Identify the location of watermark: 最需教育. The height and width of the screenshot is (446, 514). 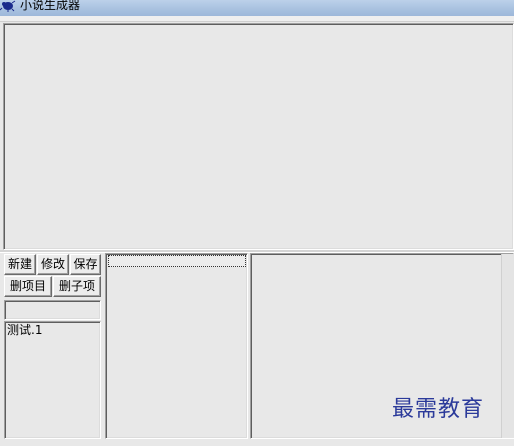
(438, 409).